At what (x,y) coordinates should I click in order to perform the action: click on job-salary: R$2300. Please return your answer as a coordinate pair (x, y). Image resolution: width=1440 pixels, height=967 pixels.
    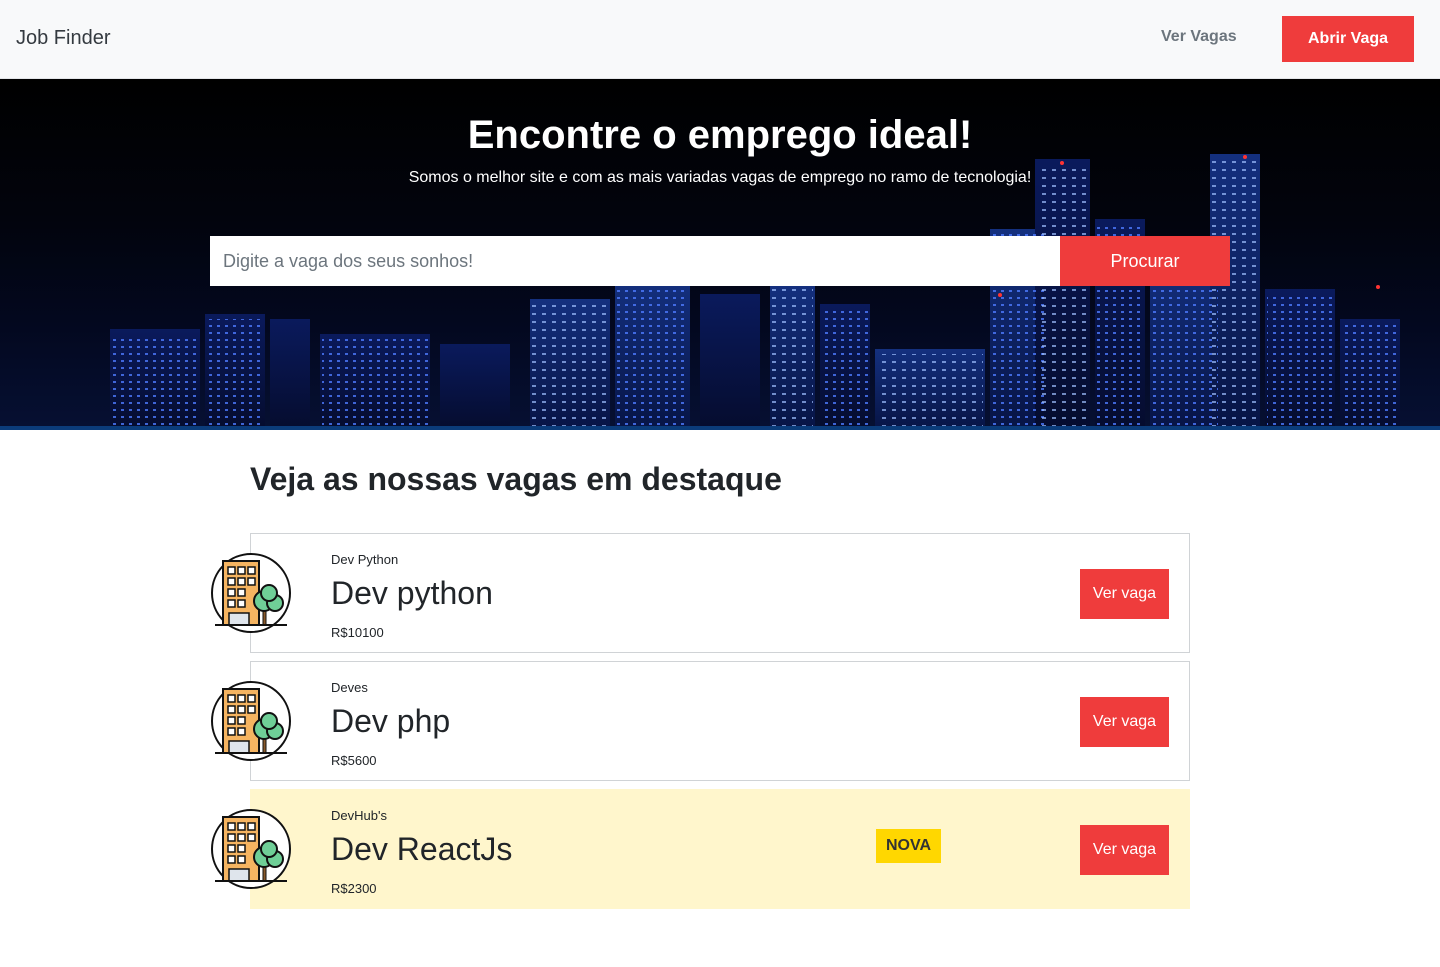
    Looking at the image, I should click on (354, 888).